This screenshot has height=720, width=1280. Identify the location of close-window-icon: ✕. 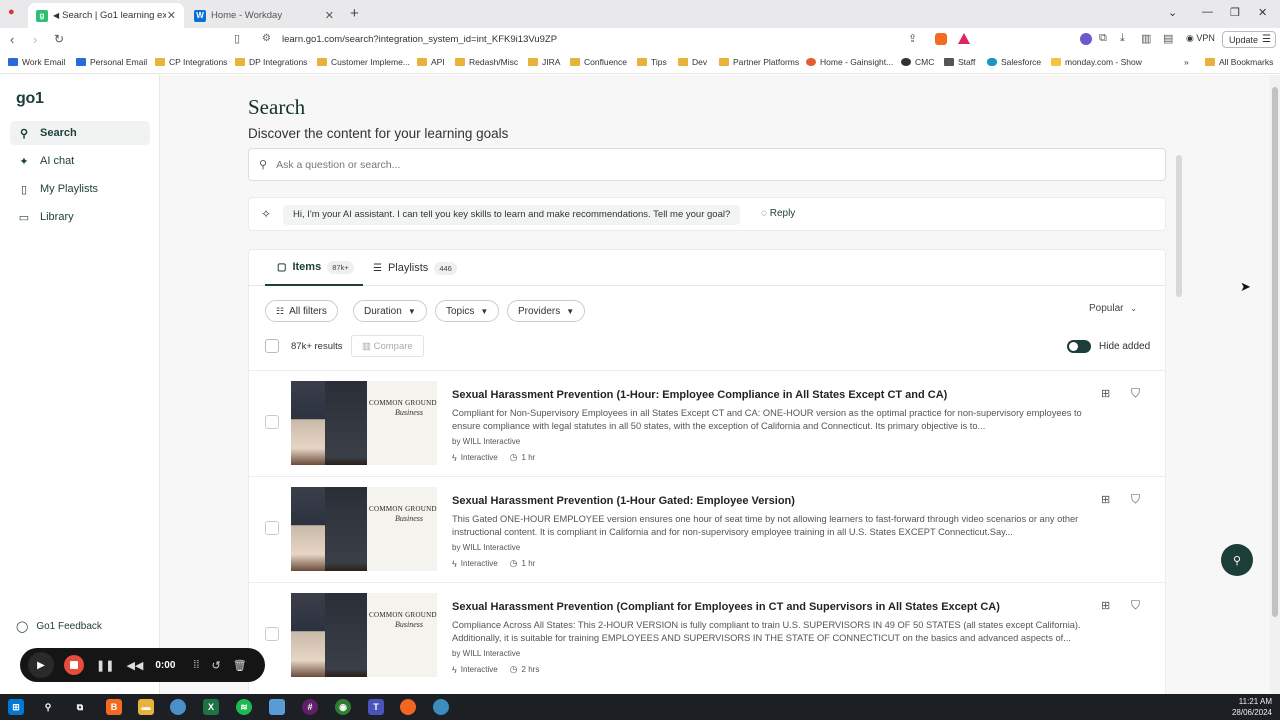
(1262, 12).